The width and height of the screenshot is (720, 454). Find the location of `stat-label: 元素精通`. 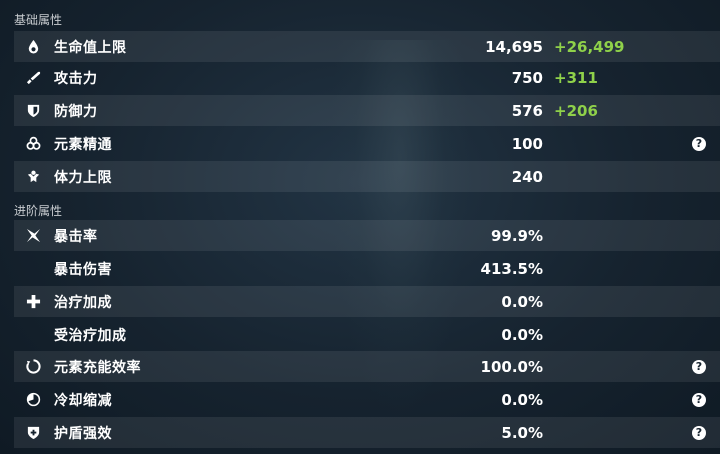

stat-label: 元素精通 is located at coordinates (83, 144).